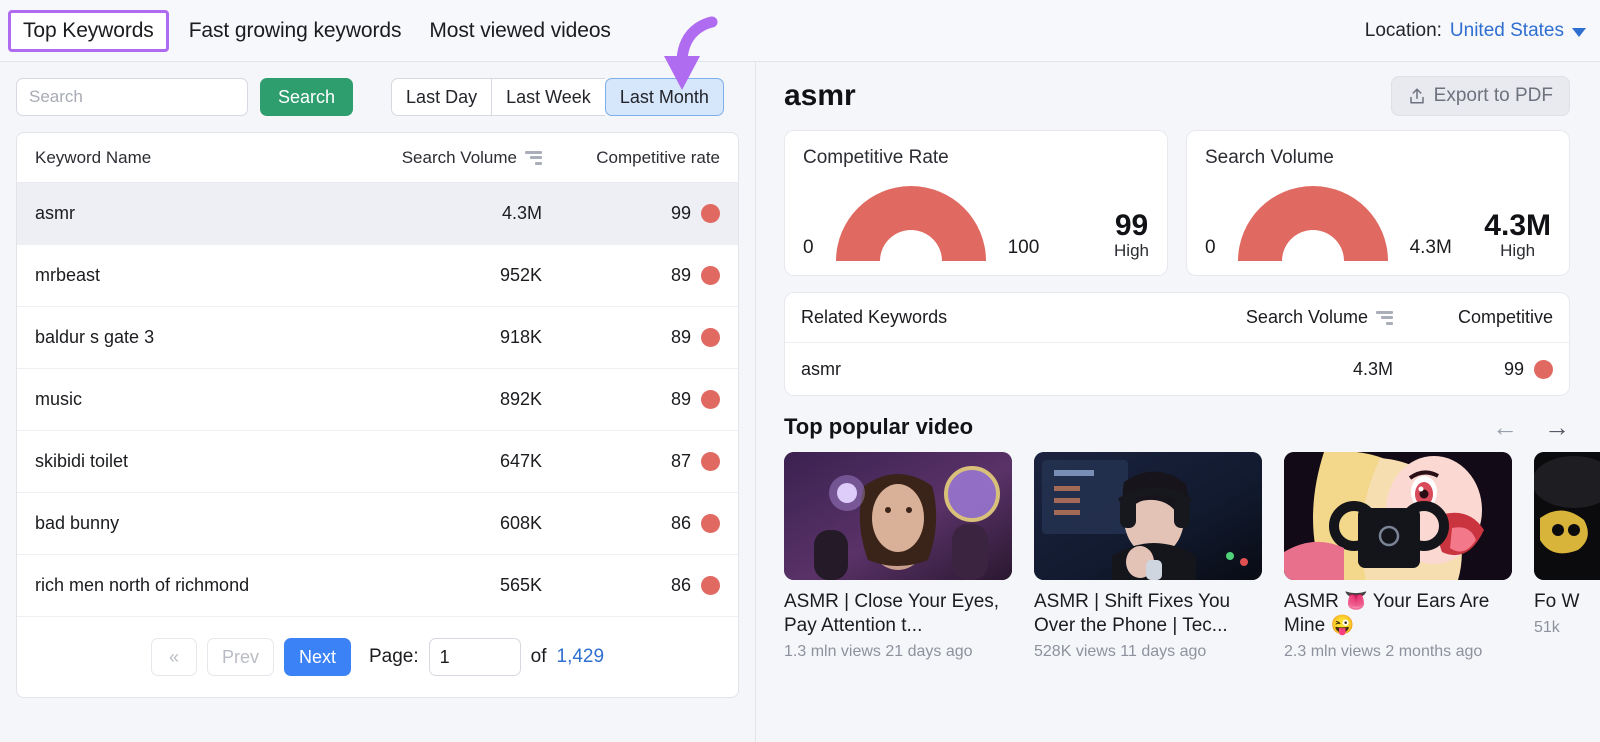 The image size is (1600, 742). I want to click on gauge-arc-icon, so click(1312, 223).